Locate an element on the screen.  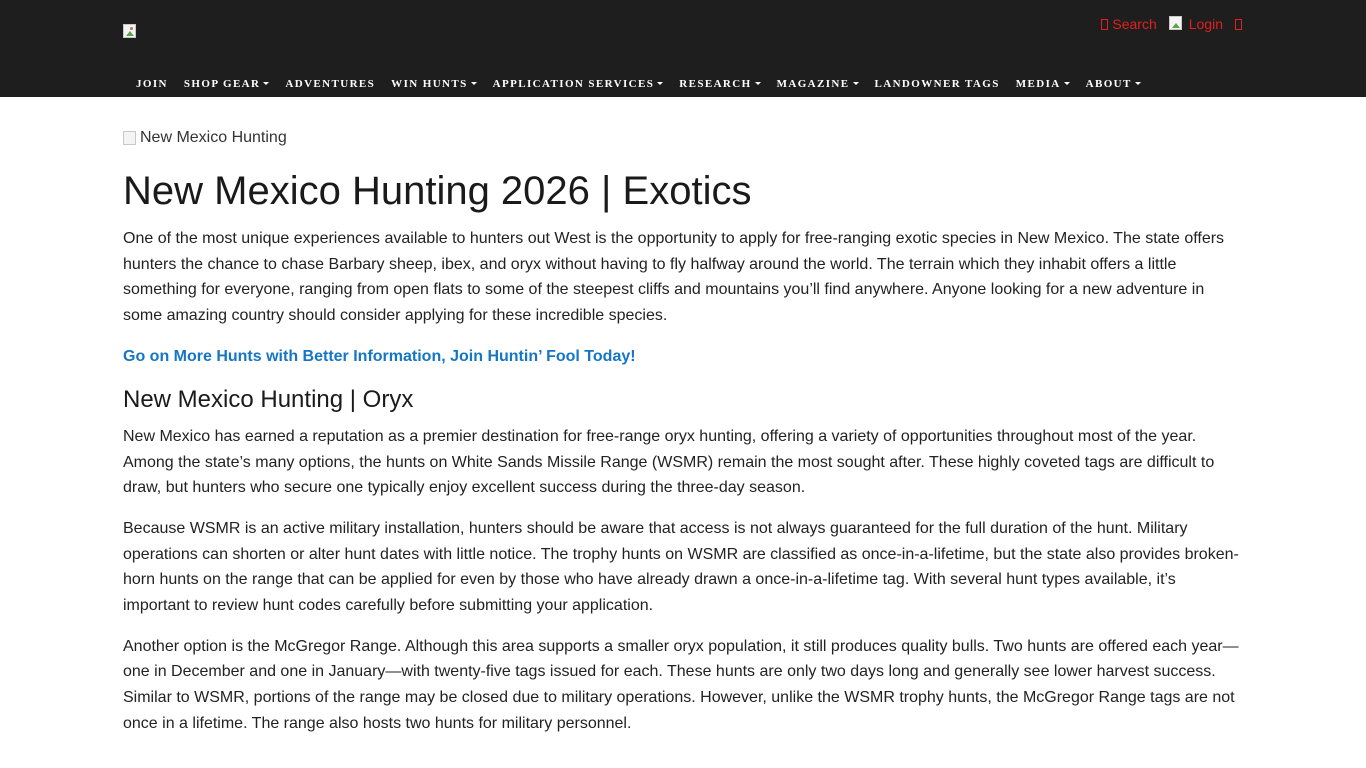
user-avatar-icon is located at coordinates (1176, 24).